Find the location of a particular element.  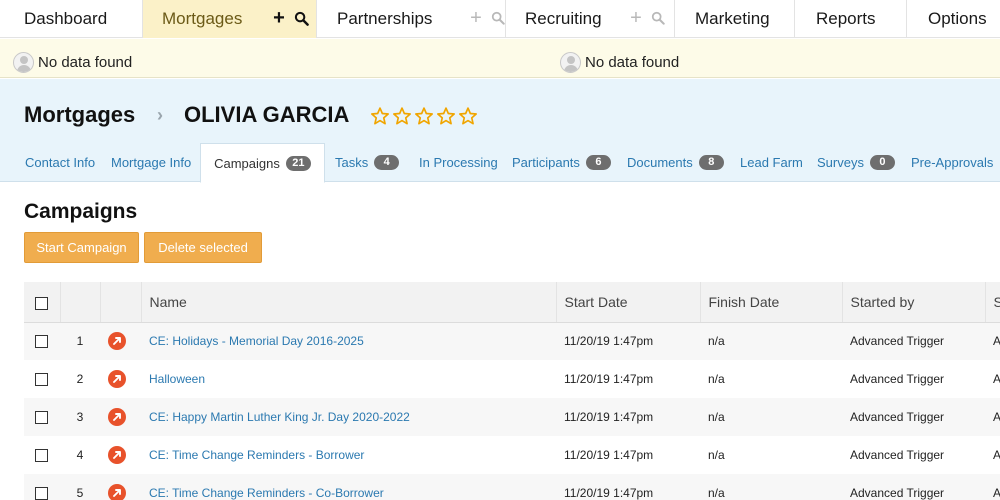

row-name: CE: Time Change Reminders - Borrower is located at coordinates (348, 455).